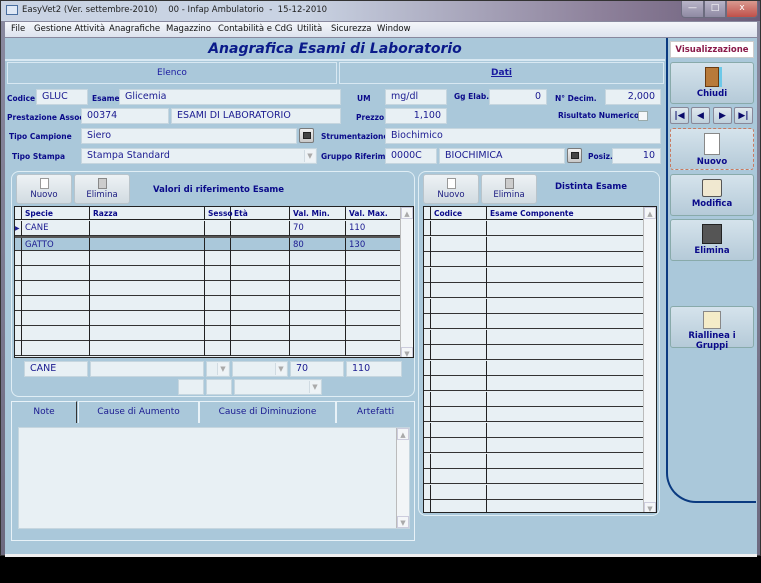  I want to click on realign-groups-button: Riallinea i Gruppi, so click(712, 328).